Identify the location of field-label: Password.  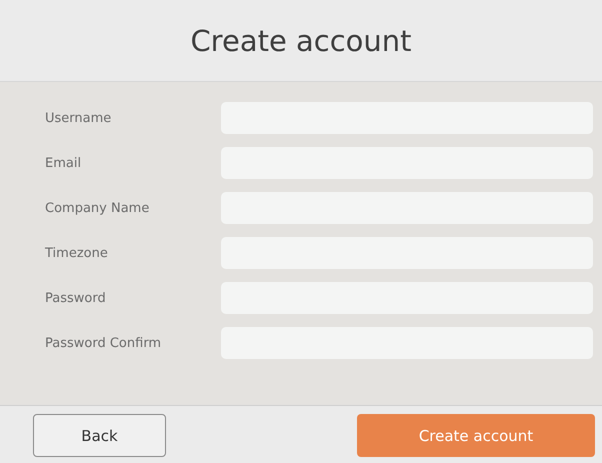
(76, 298).